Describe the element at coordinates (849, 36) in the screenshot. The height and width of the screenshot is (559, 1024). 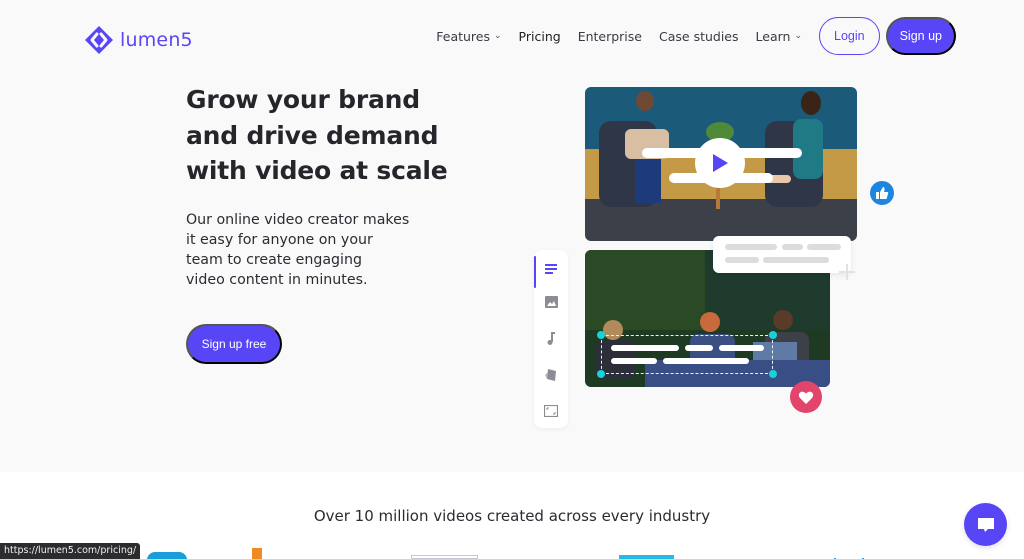
I see `login-button: Login` at that location.